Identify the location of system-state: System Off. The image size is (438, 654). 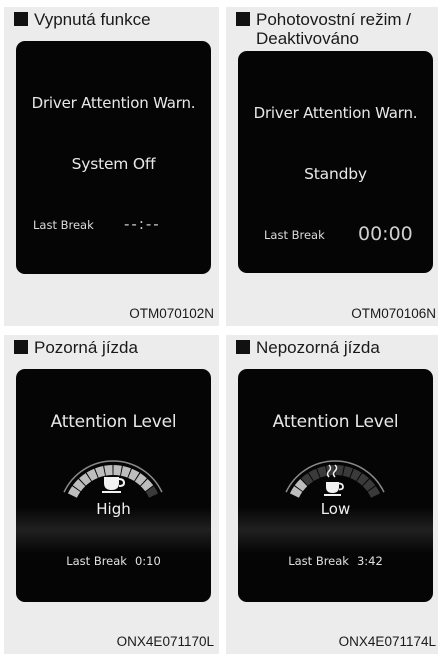
(113, 164).